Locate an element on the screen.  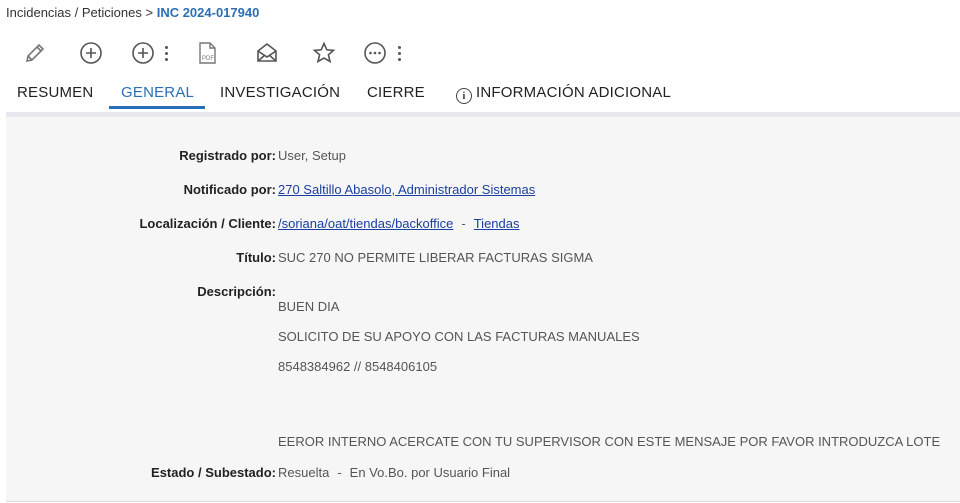
tab-cierre: CIERRE is located at coordinates (396, 92).